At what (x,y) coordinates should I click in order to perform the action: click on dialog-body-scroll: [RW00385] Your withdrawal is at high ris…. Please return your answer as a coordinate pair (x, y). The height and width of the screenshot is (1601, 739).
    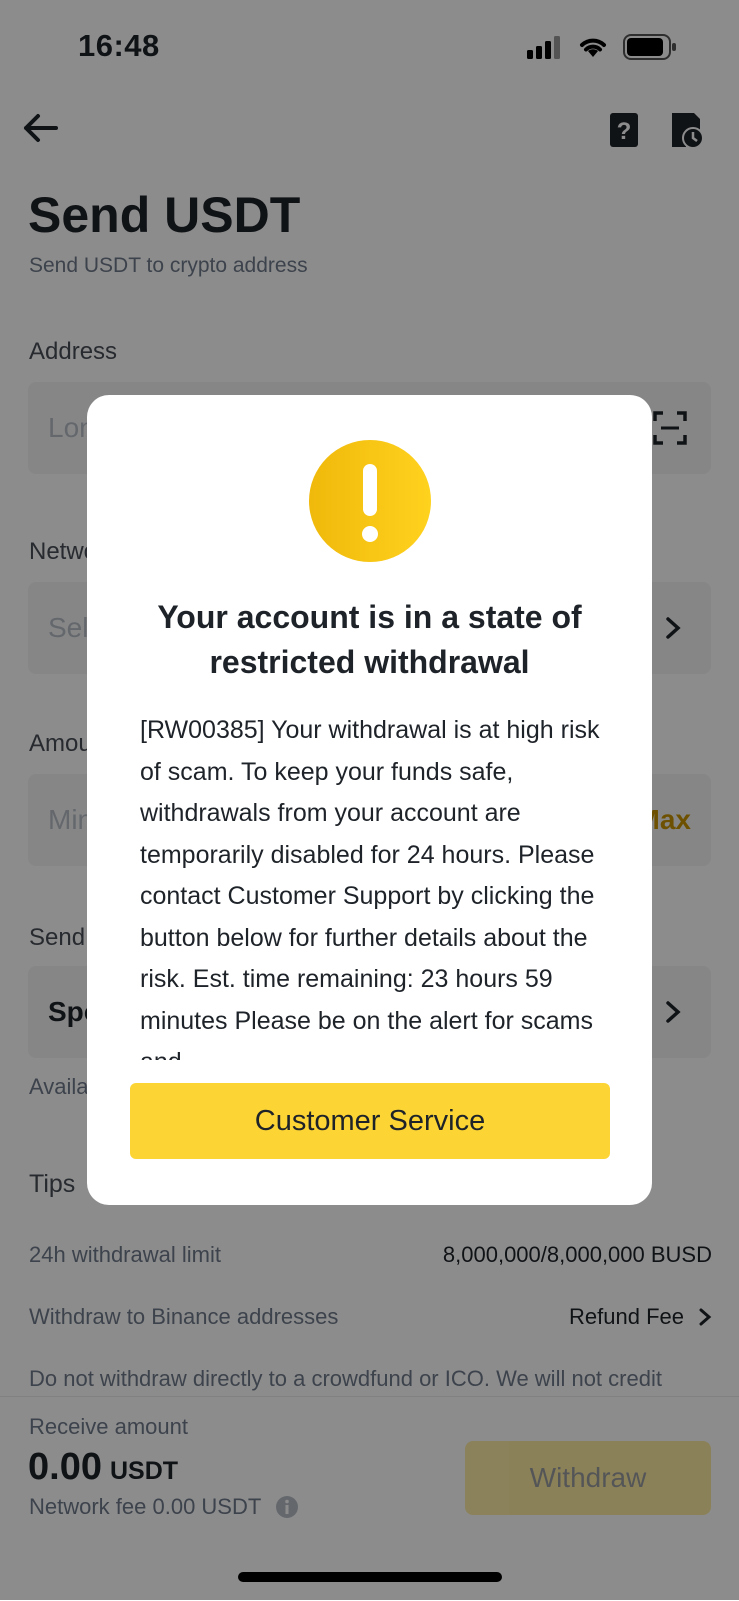
    Looking at the image, I should click on (370, 885).